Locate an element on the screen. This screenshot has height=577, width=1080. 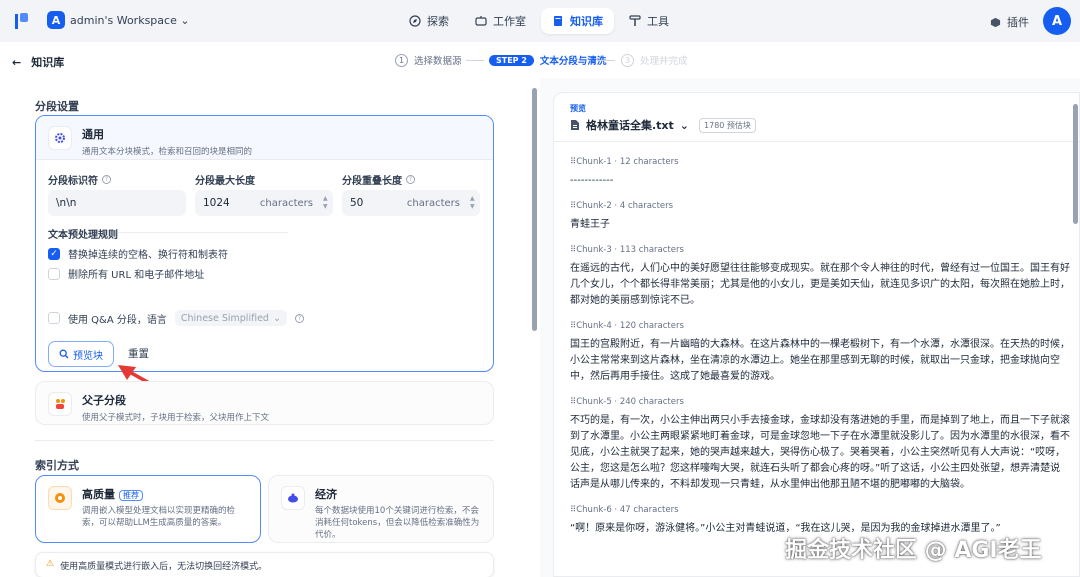
nav-explore-label: 探索 is located at coordinates (438, 21).